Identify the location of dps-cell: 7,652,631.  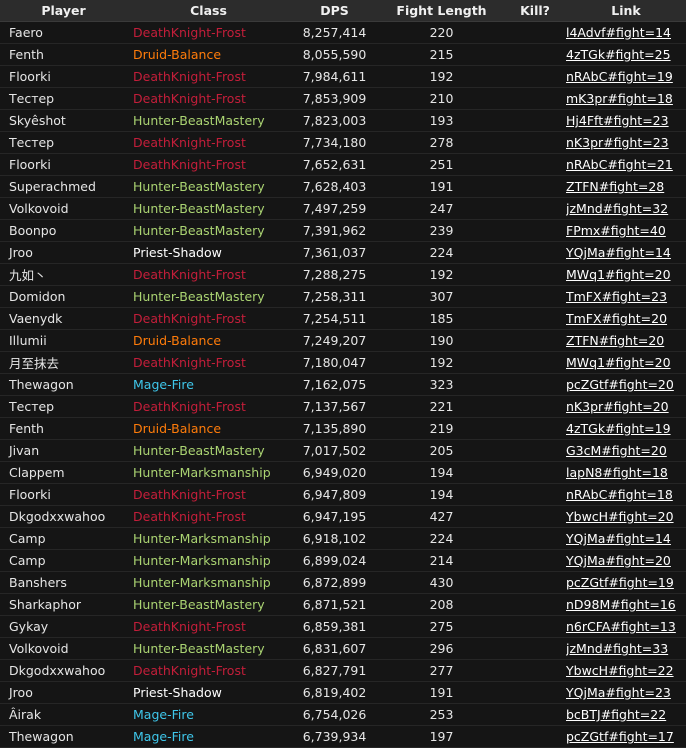
(334, 164).